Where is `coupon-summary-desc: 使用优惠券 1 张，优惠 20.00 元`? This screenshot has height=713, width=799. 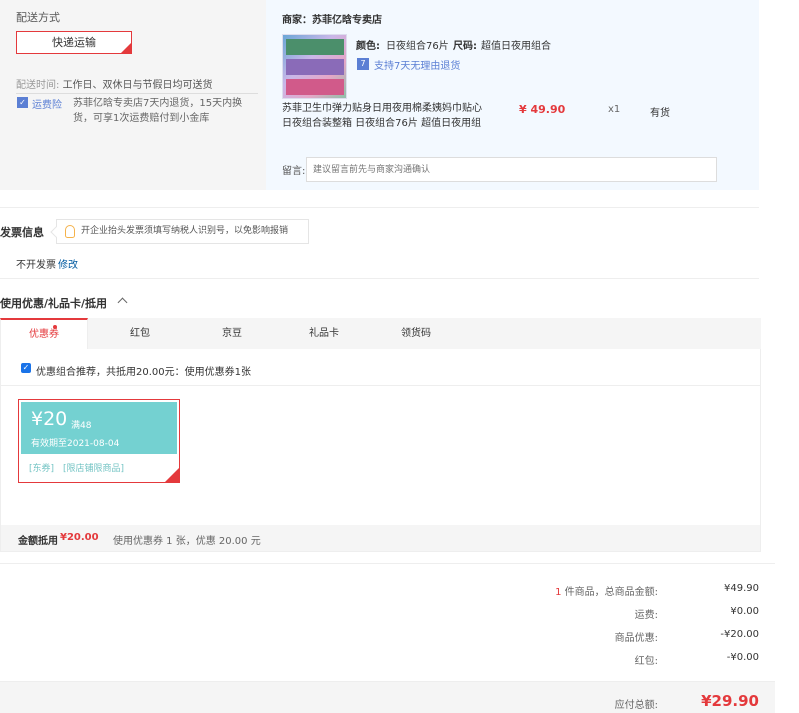
coupon-summary-desc: 使用优惠券 1 张，优惠 20.00 元 is located at coordinates (187, 541).